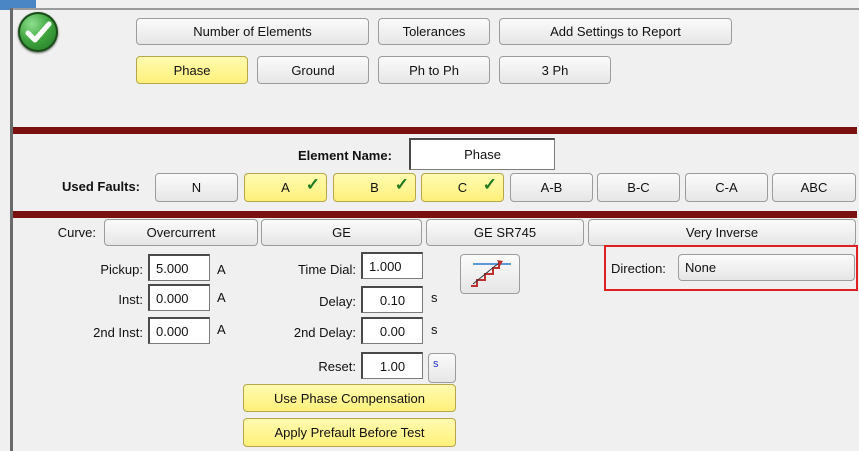 This screenshot has height=451, width=859. I want to click on fault-ca-button: C-A, so click(726, 187).